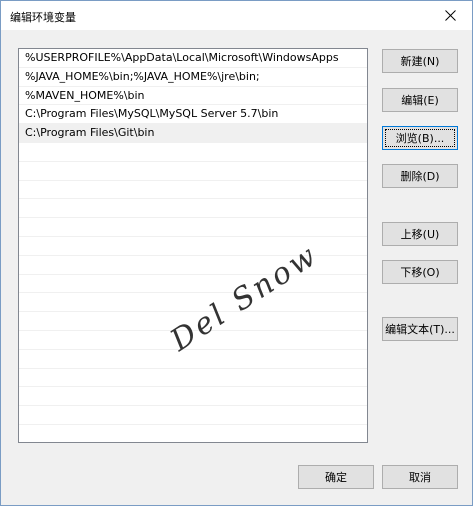 This screenshot has height=506, width=473. I want to click on dialog-title: 编辑环境变量, so click(43, 17).